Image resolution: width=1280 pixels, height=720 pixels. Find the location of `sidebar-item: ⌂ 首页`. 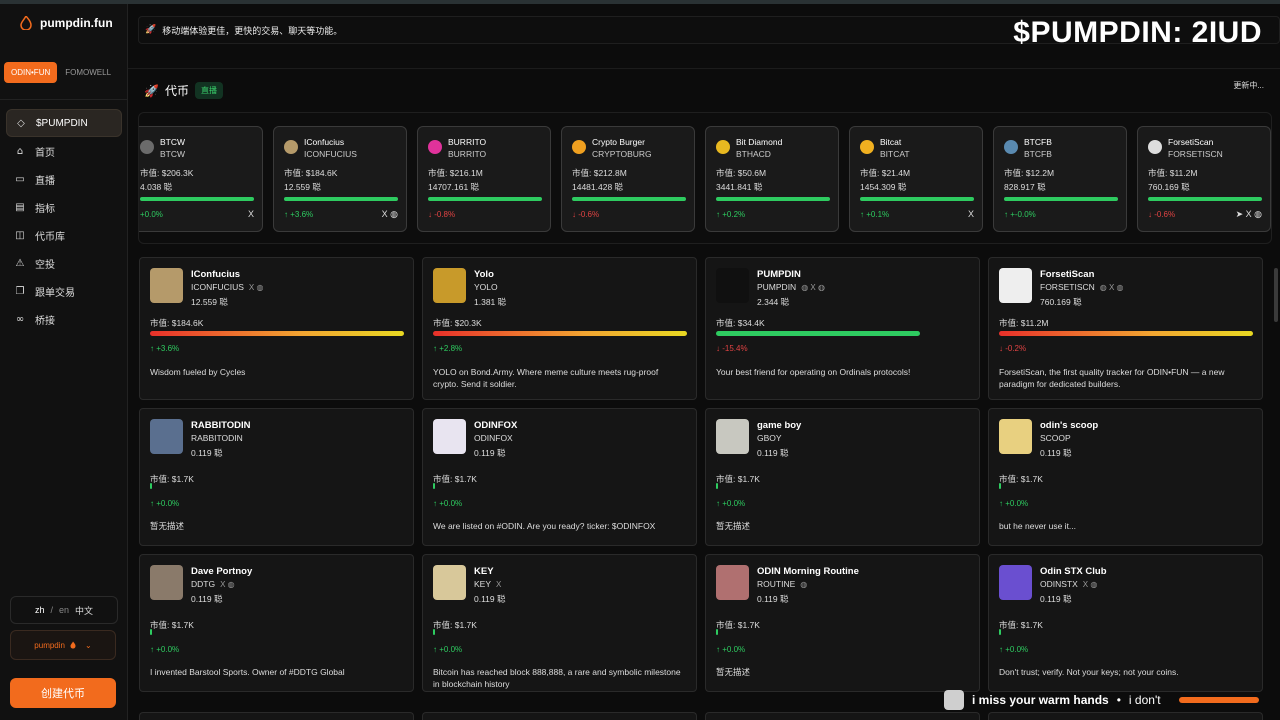

sidebar-item: ⌂ 首页 is located at coordinates (64, 151).